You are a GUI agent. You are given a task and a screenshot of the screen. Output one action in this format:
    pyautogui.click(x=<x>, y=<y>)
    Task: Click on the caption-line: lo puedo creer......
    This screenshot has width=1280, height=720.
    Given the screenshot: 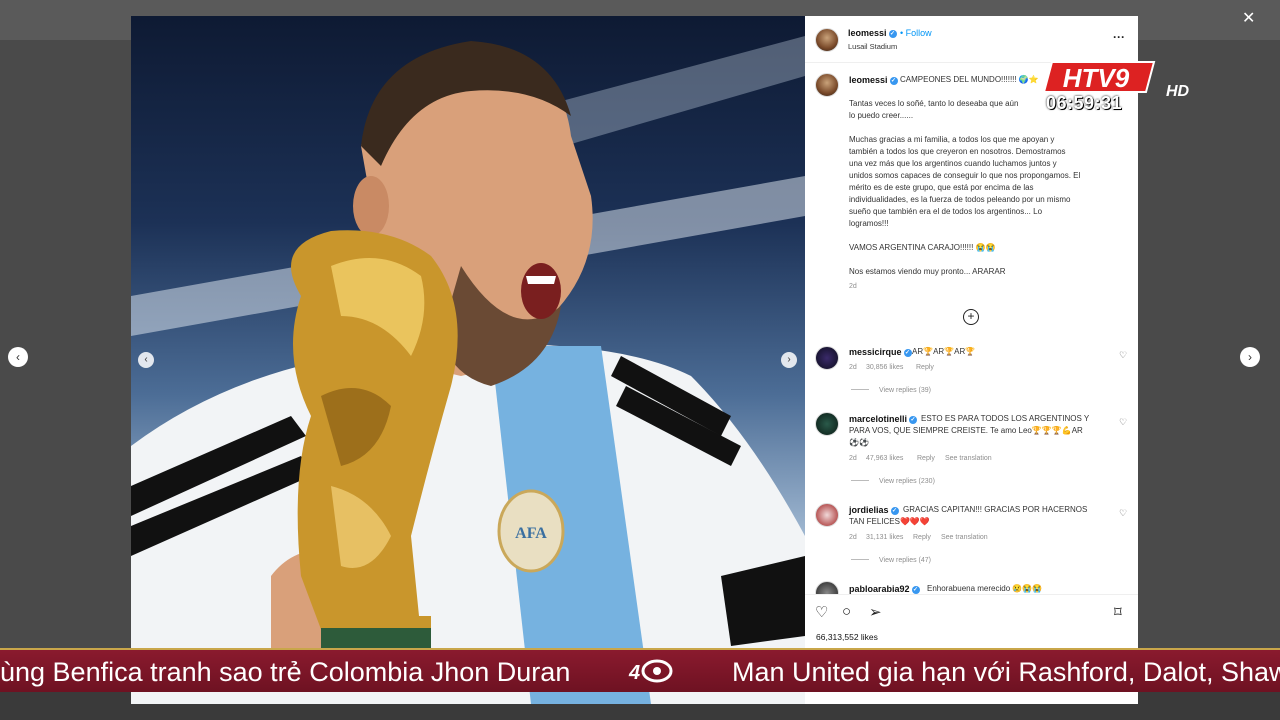 What is the action you would take?
    pyautogui.click(x=881, y=115)
    